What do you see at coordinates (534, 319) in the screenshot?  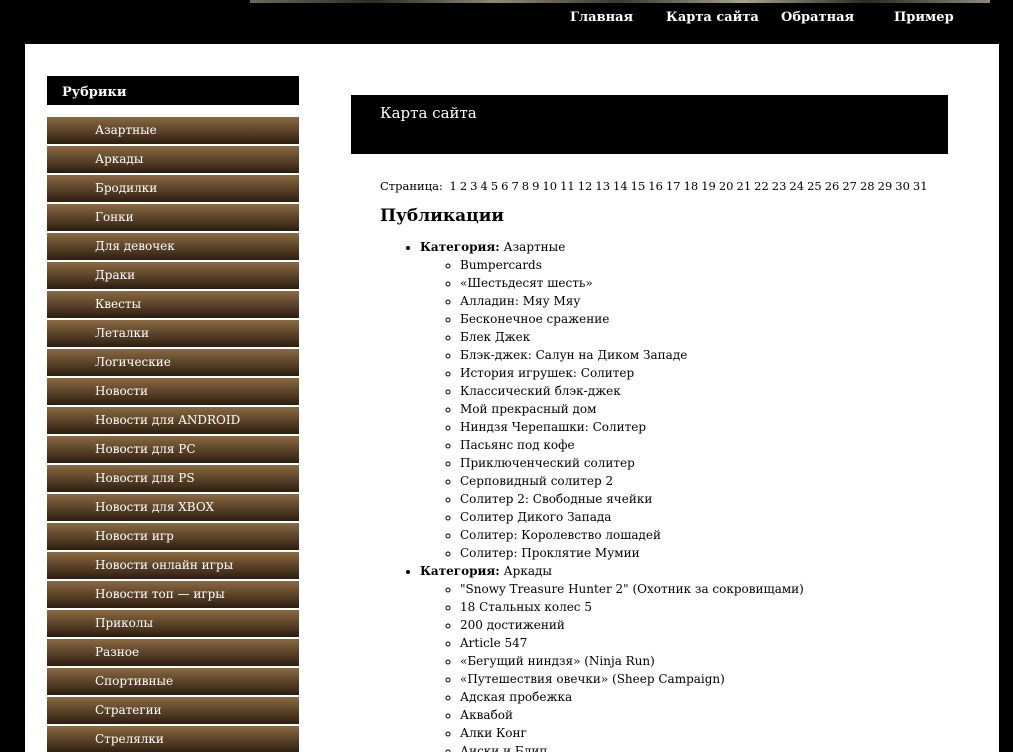 I see `post-link: Бесконечное сражение` at bounding box center [534, 319].